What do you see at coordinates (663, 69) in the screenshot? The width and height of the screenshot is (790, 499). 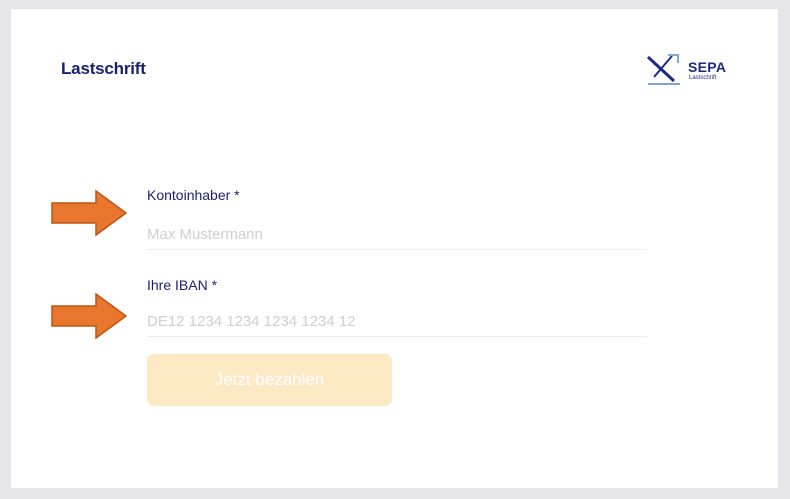 I see `sepa-mark-icon` at bounding box center [663, 69].